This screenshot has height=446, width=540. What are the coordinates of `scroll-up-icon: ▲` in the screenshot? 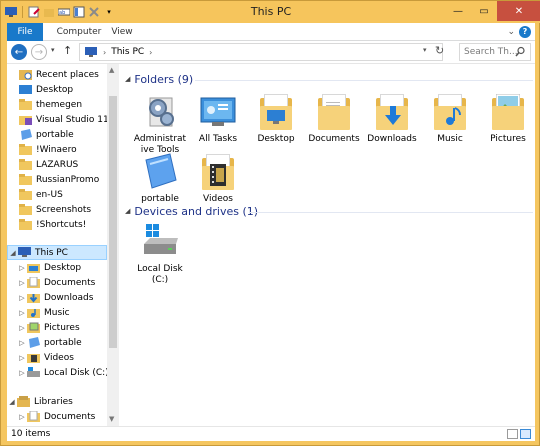 It's located at (111, 70).